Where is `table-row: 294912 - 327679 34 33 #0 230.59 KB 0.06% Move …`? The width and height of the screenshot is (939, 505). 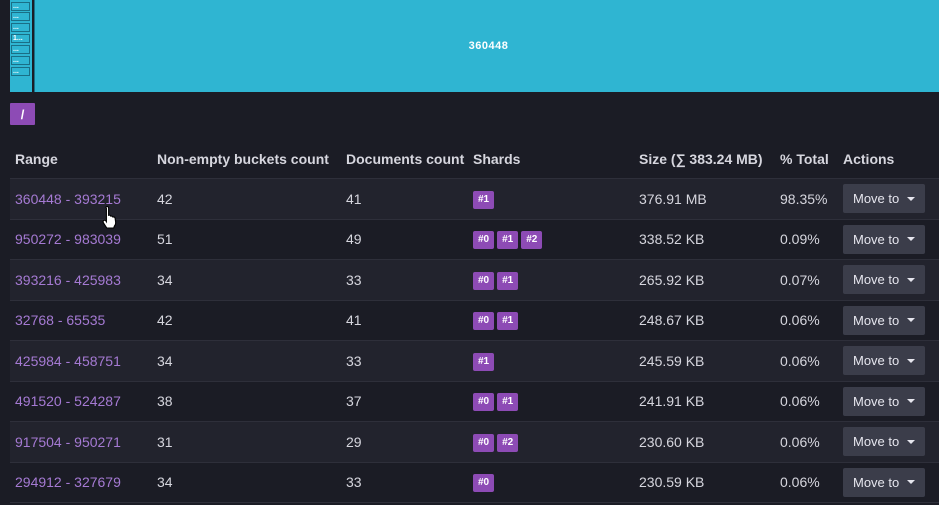 table-row: 294912 - 327679 34 33 #0 230.59 KB 0.06% Move … is located at coordinates (474, 482).